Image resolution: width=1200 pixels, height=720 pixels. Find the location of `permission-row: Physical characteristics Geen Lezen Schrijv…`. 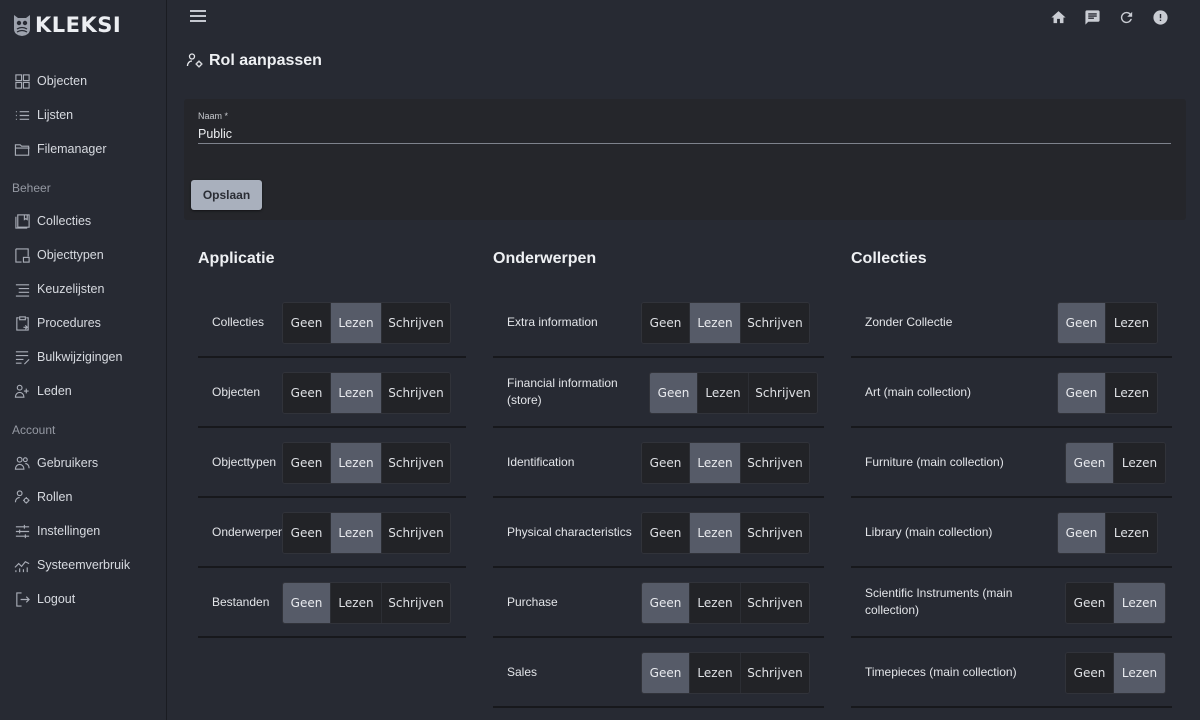

permission-row: Physical characteristics Geen Lezen Schrijv… is located at coordinates (658, 533).